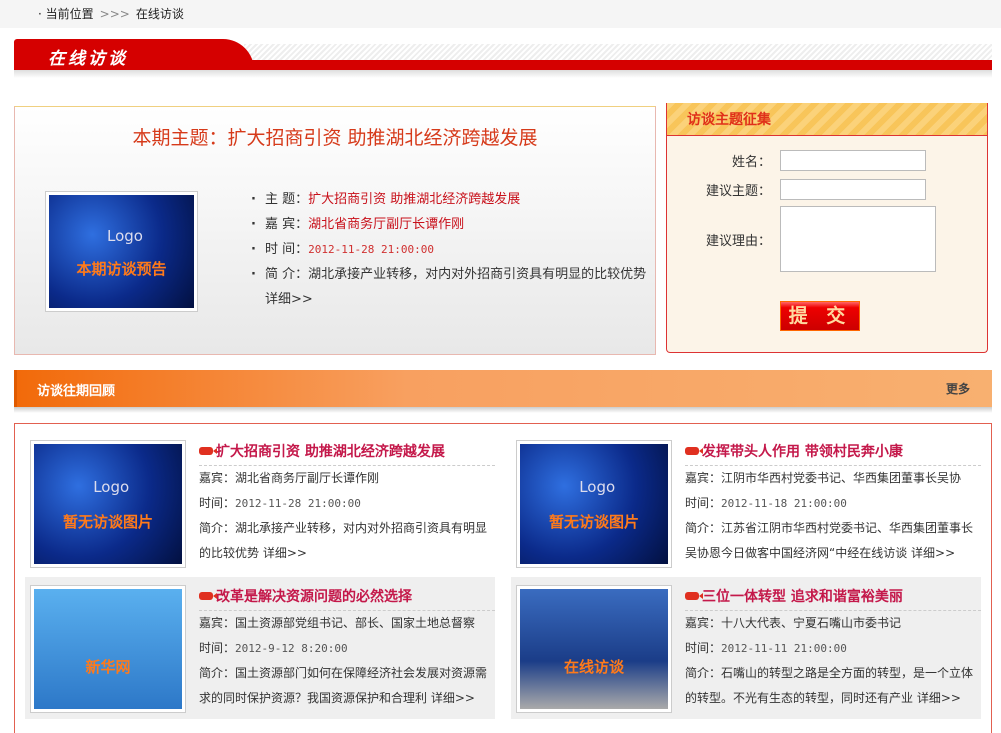  Describe the element at coordinates (451, 249) in the screenshot. I see `time-row: 时 间：2012-11-28 21:00:00` at that location.